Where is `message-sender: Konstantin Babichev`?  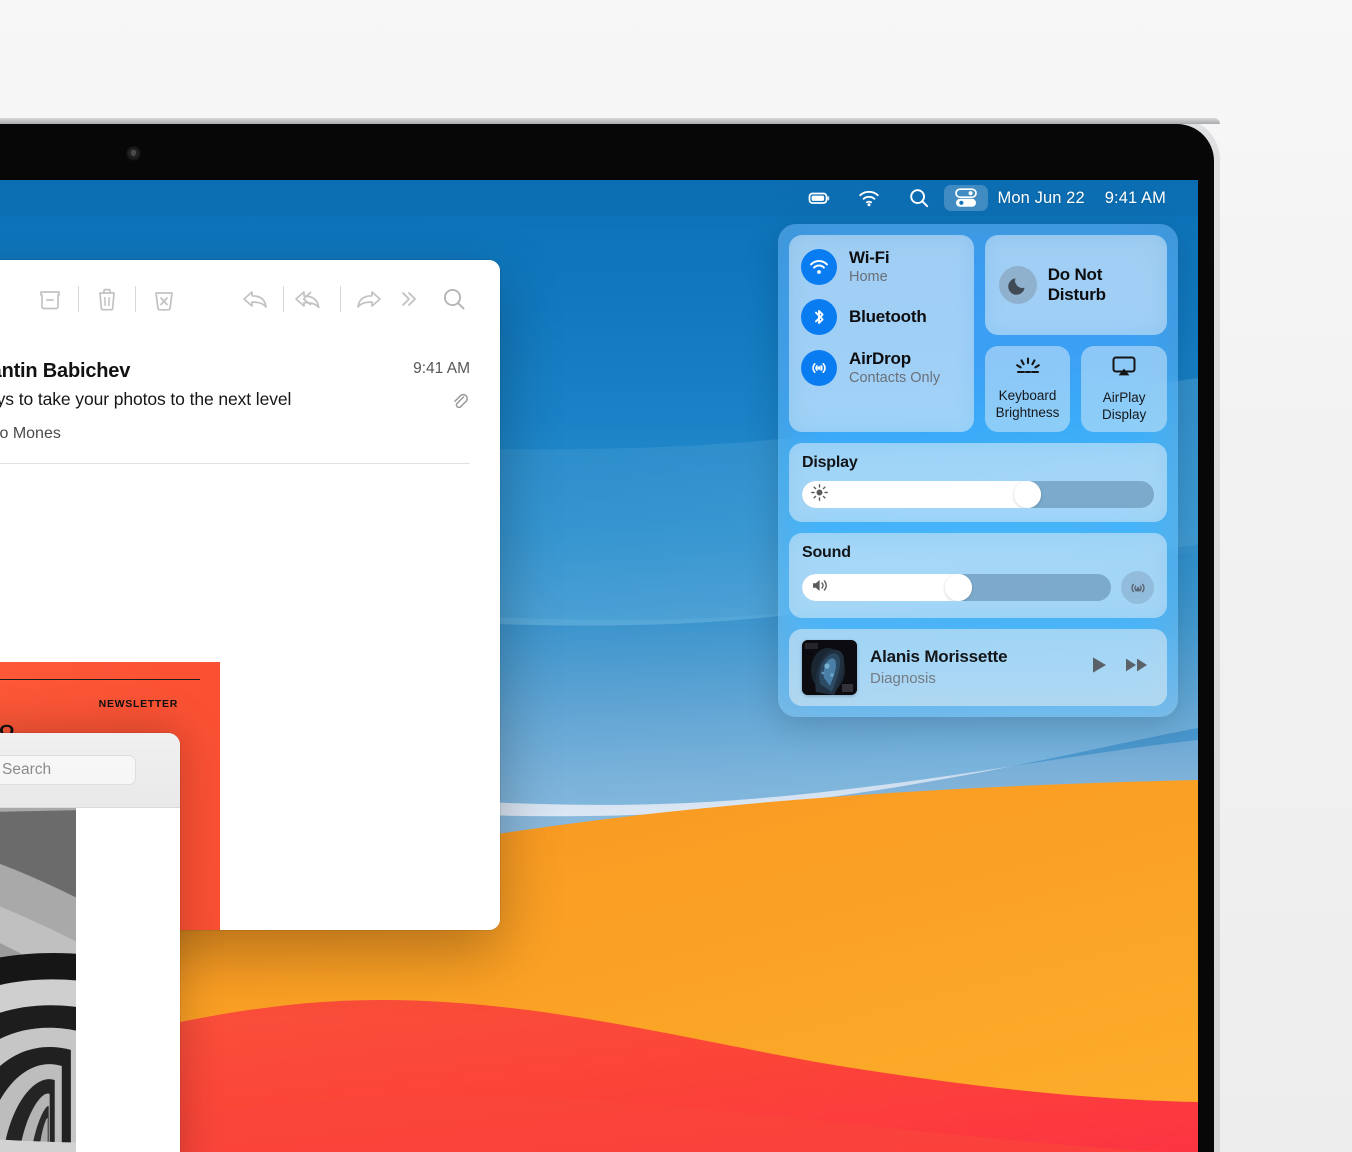
message-sender: Konstantin Babichev is located at coordinates (65, 371).